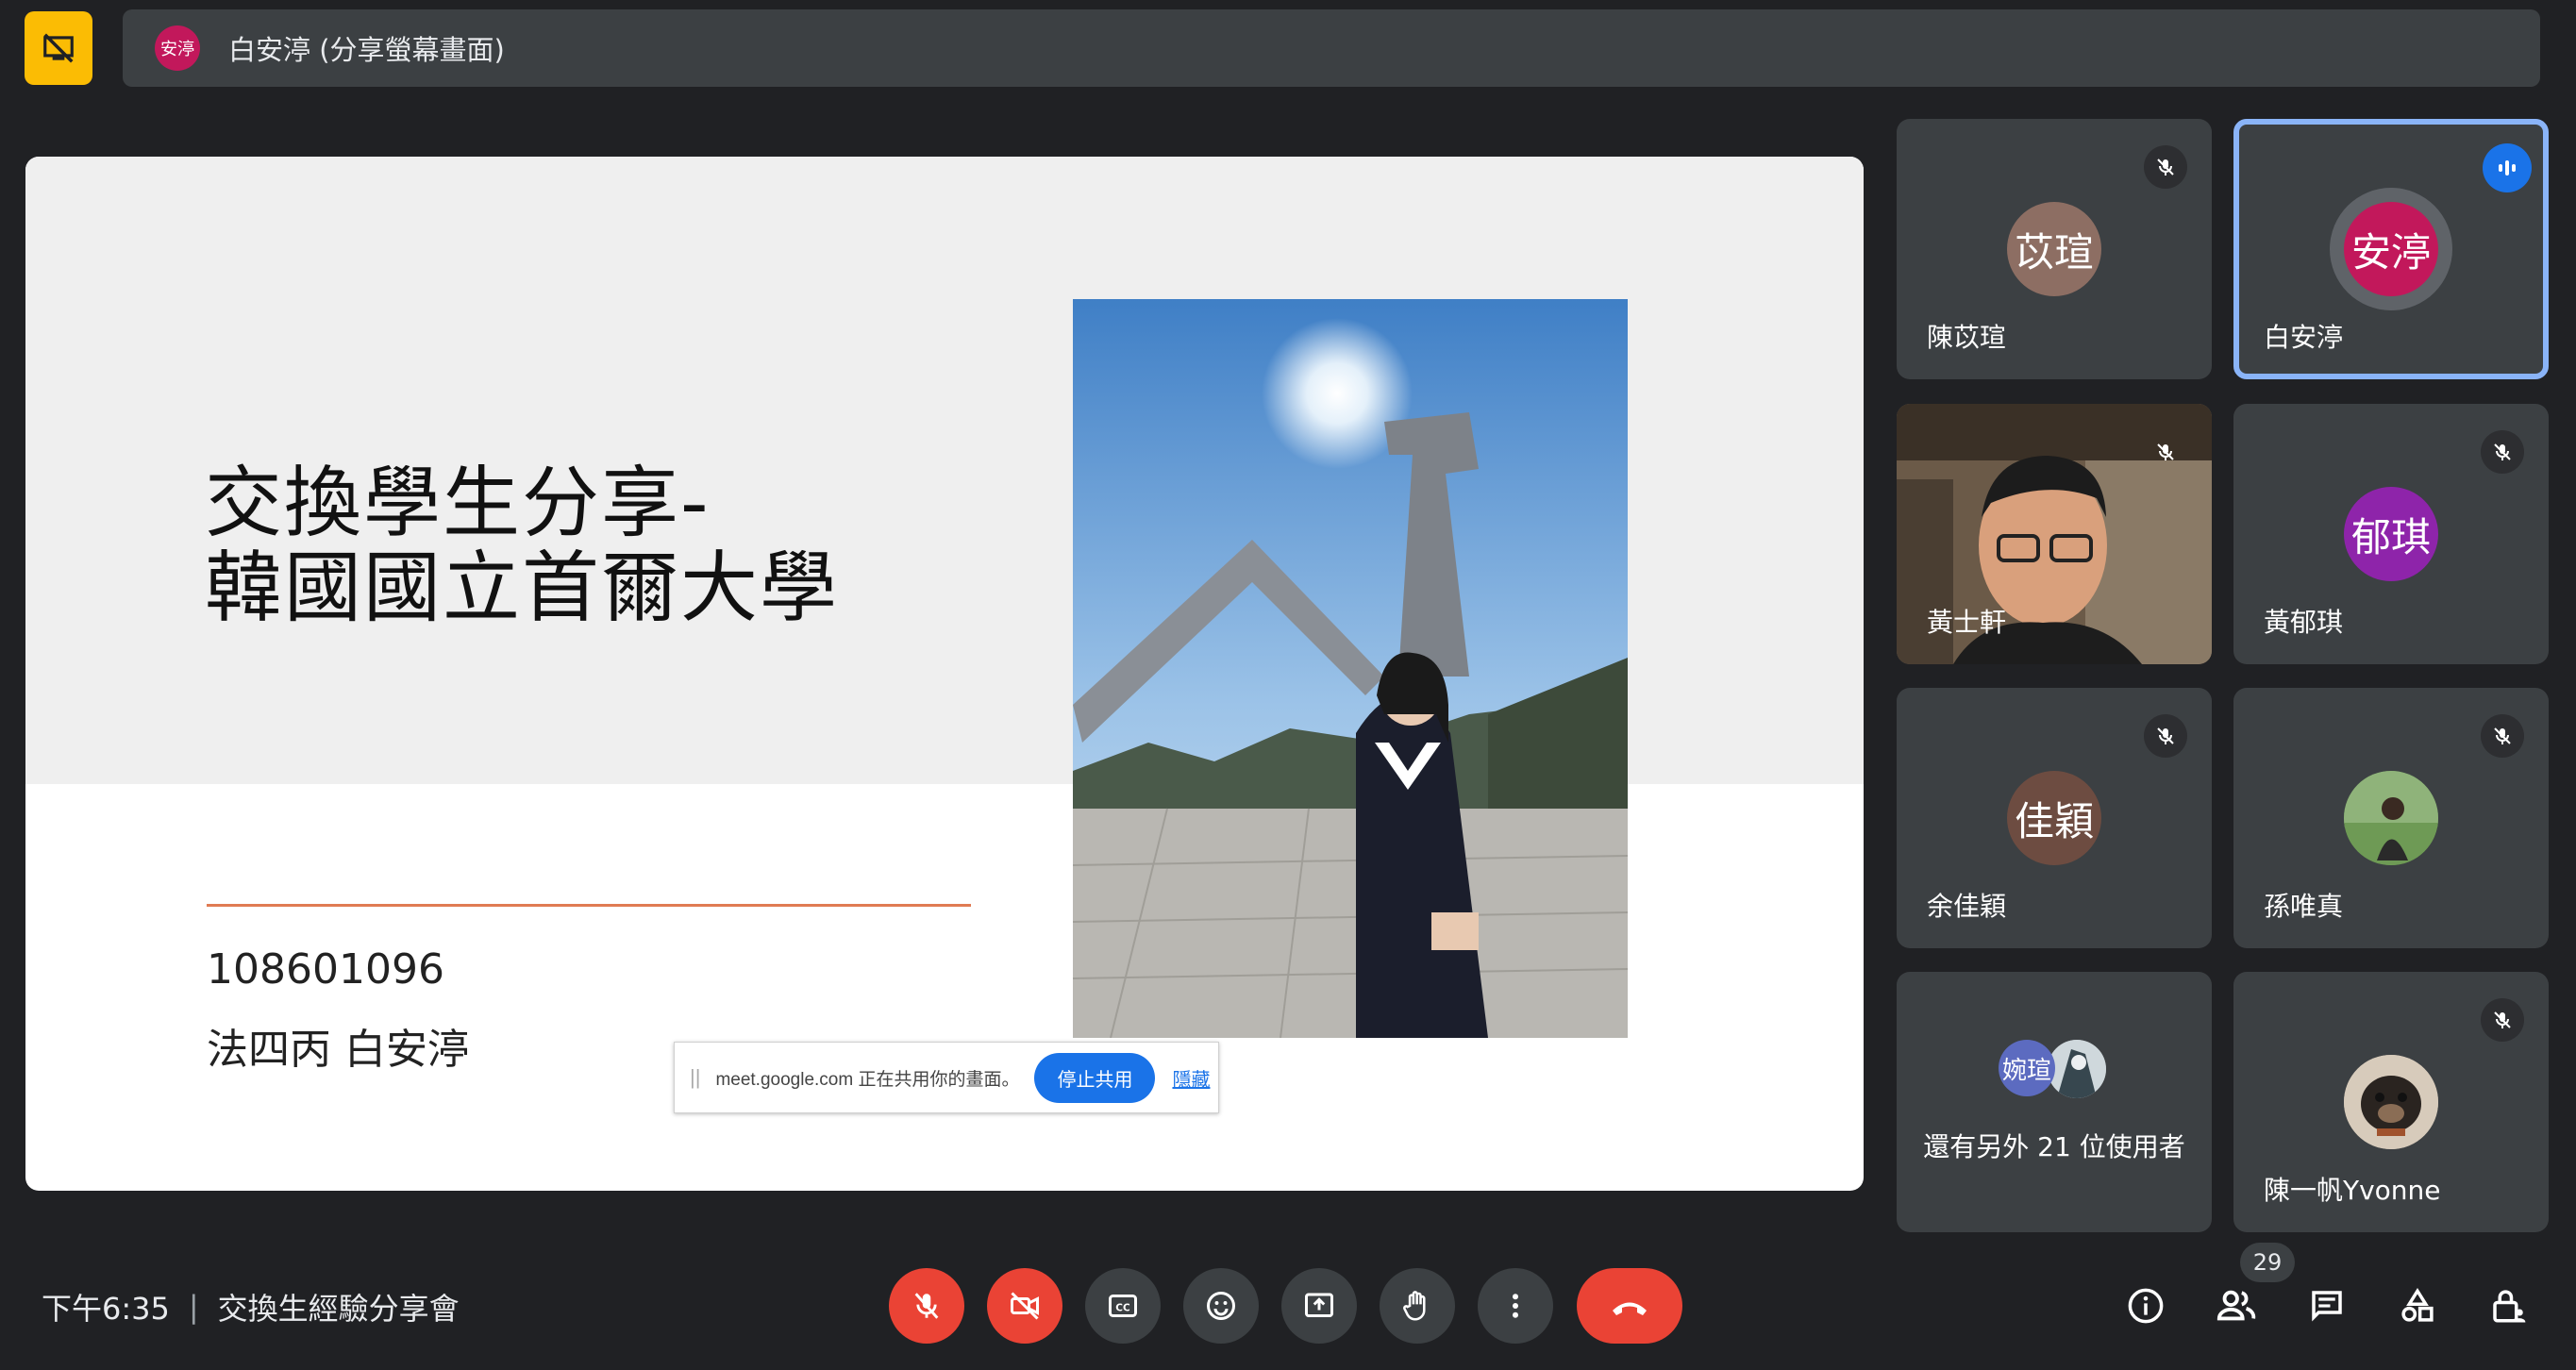  I want to click on lock-person-icon, so click(2509, 1306).